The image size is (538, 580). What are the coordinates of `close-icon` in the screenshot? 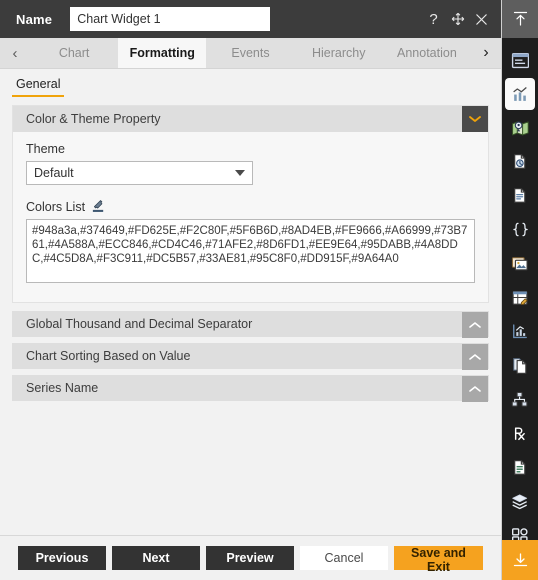 It's located at (481, 19).